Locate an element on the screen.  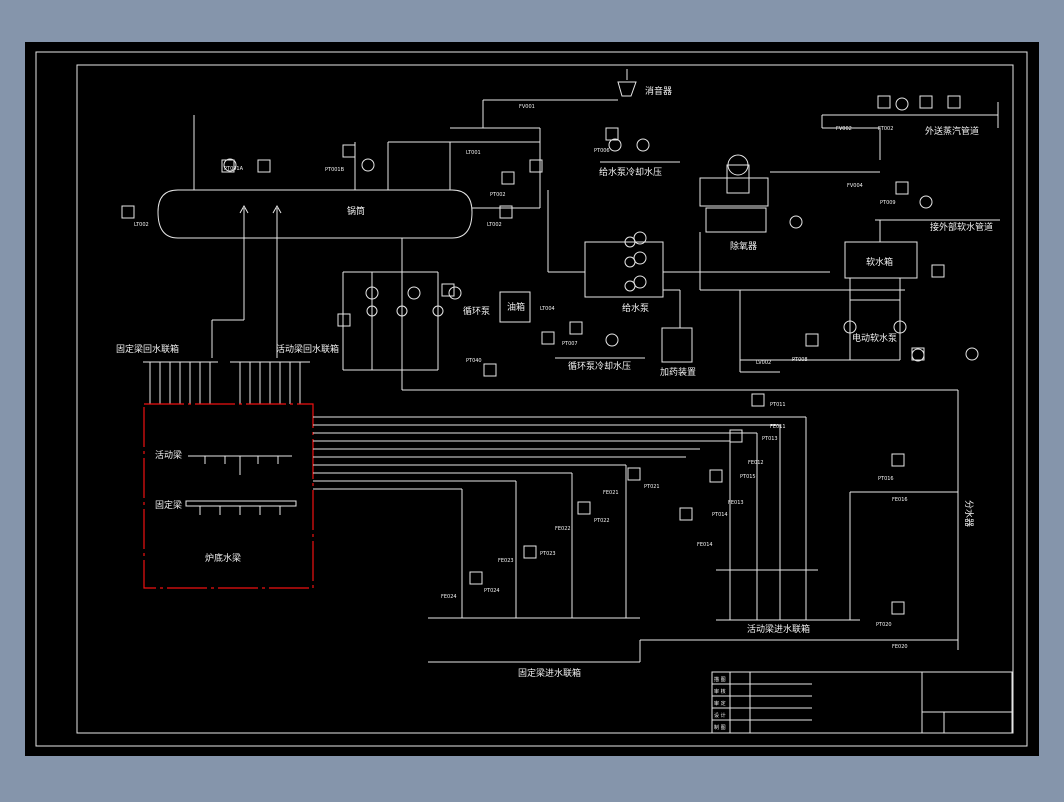
electric-soft-pump-label: 电动软水泵 is located at coordinates (874, 338).